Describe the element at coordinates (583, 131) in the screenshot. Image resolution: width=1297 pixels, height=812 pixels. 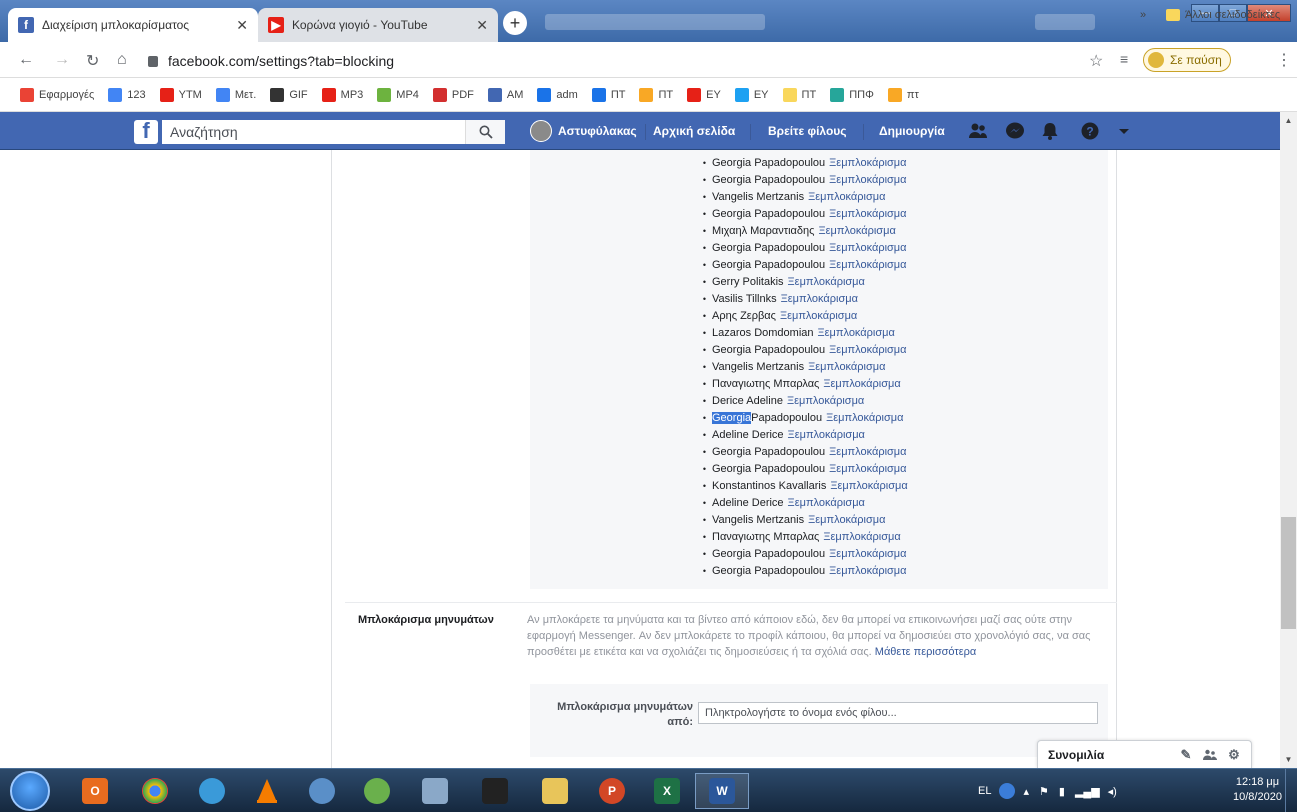
I see `profile-link: Αστυφύλακας` at that location.